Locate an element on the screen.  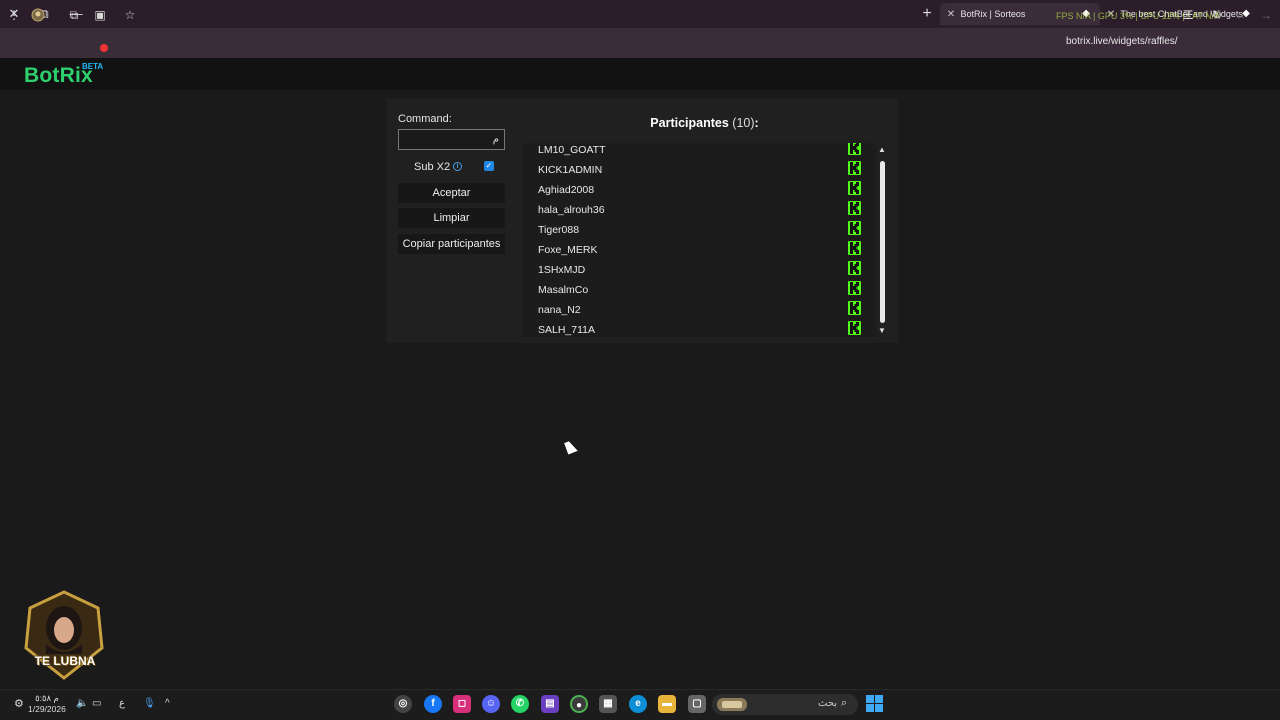
copy-participants-button: Copiar participantes is located at coordinates (451, 244).